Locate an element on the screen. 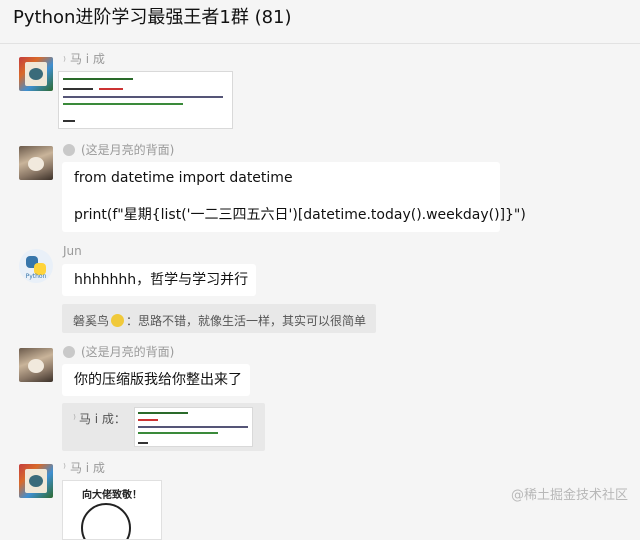  avatar-jun: Python is located at coordinates (36, 266).